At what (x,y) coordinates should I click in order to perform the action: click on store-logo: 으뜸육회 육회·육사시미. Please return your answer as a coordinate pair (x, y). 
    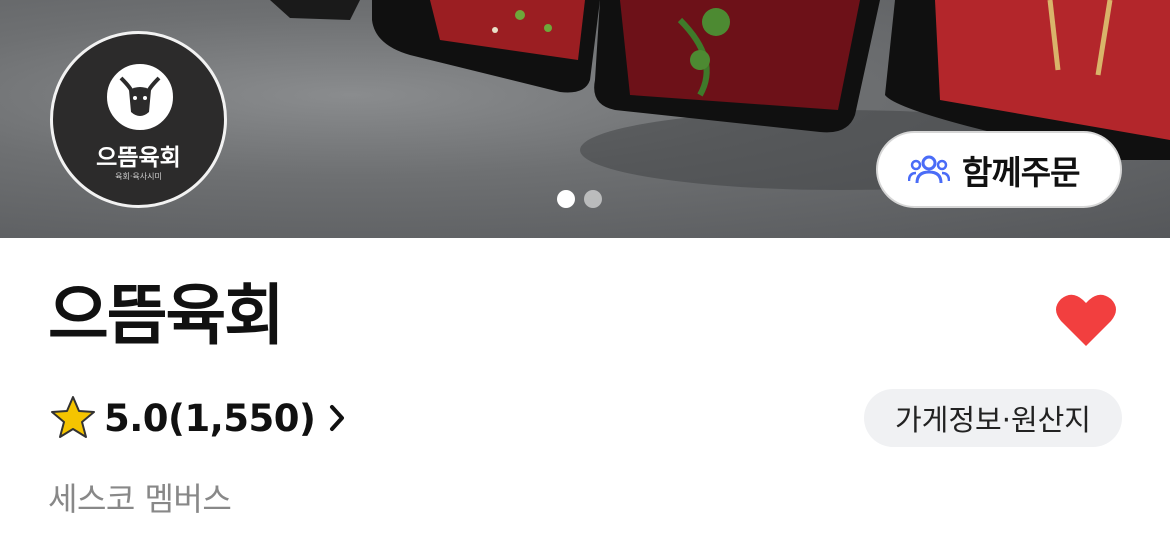
    Looking at the image, I should click on (138, 119).